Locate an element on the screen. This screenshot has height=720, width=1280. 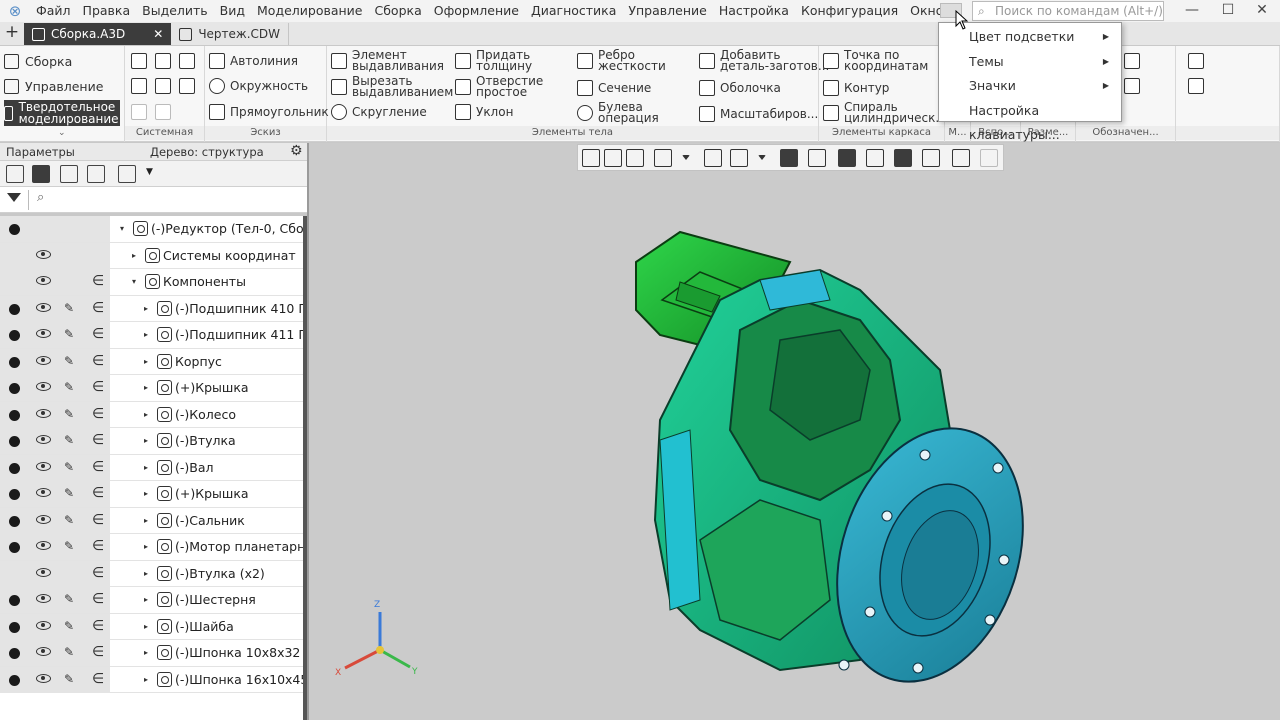
undo-icon is located at coordinates (139, 112).